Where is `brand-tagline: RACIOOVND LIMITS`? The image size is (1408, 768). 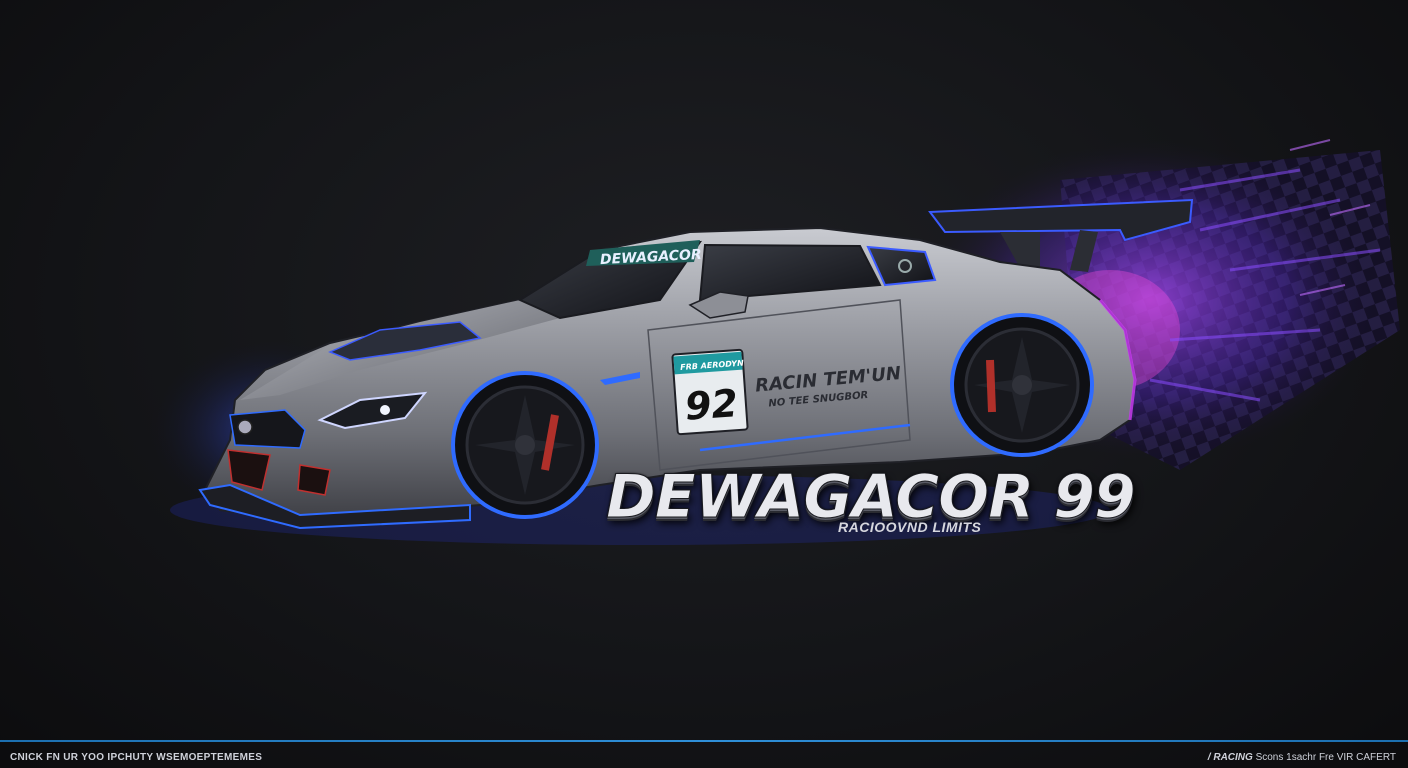
brand-tagline: RACIOOVND LIMITS is located at coordinates (910, 527).